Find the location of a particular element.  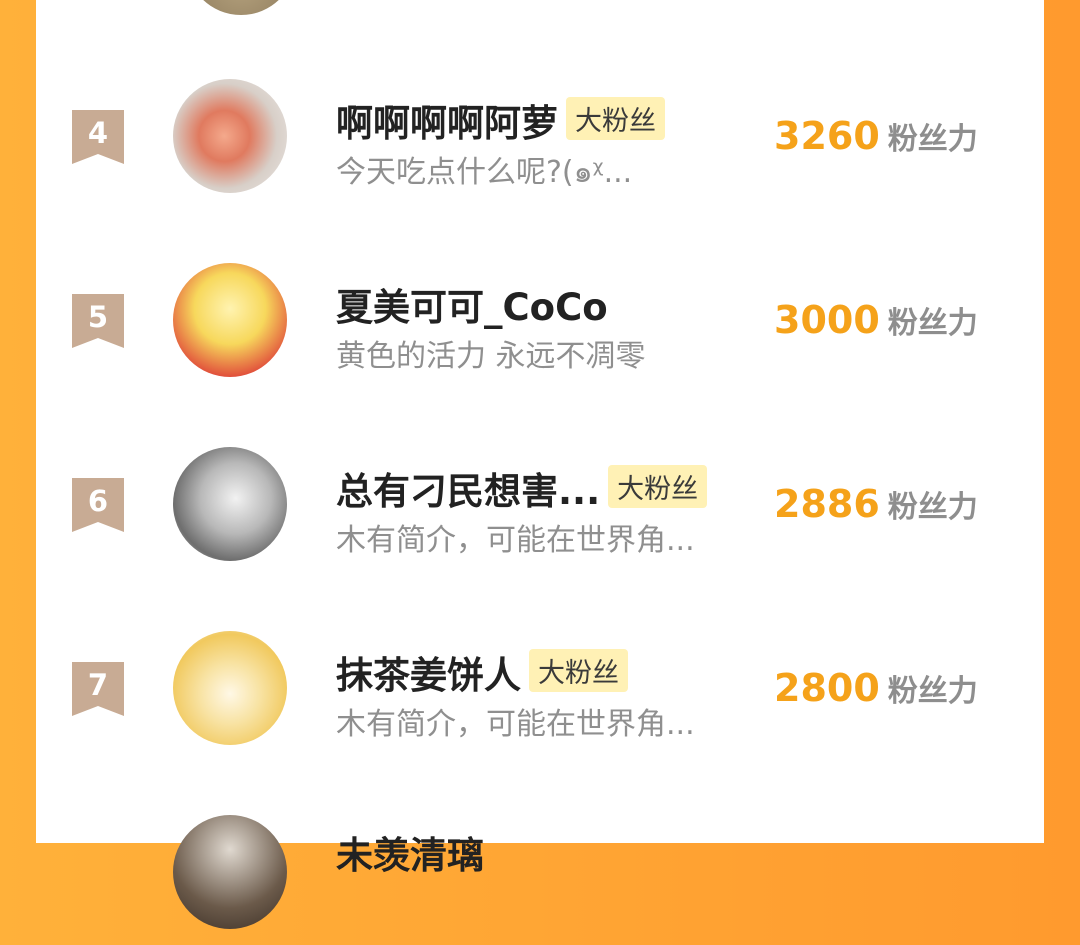

list-item: 4 啊啊啊啊阿萝 大粉丝 今天吃点什么呢?(๑ᵡ... 3260 粉丝力 is located at coordinates (540, 144).